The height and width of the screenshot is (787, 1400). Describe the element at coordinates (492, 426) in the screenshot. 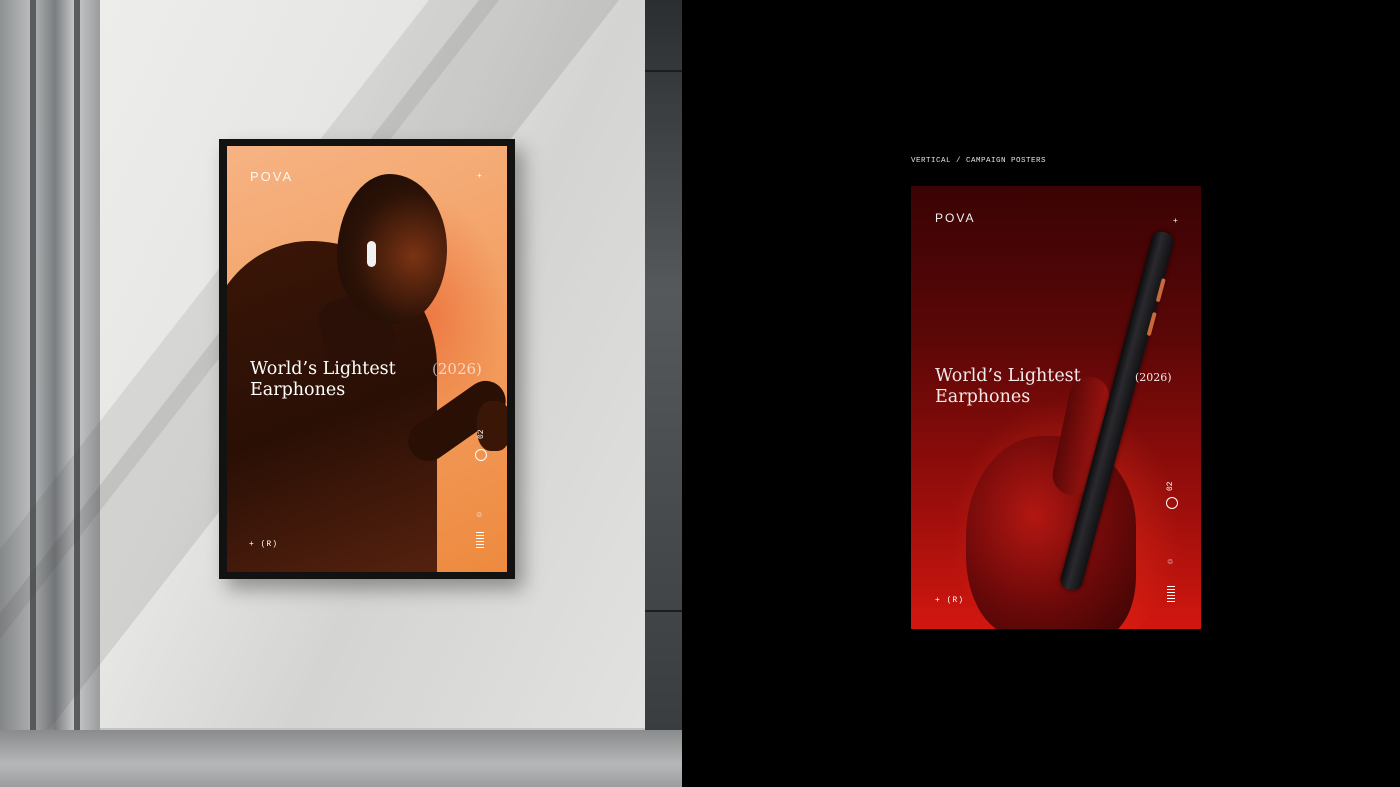

I see `woman-silhouette-hand` at that location.